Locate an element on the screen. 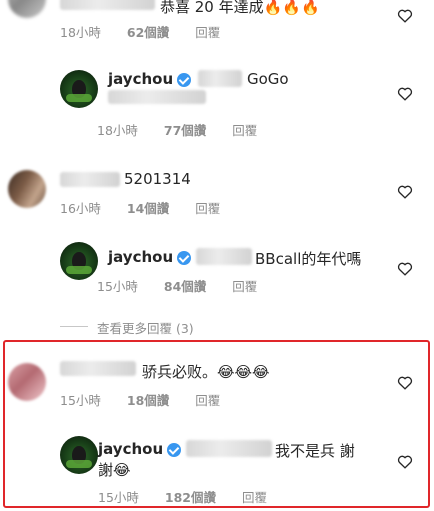 This screenshot has height=511, width=434. comment-meta: 15小時 182個讚 回覆 is located at coordinates (193, 496).